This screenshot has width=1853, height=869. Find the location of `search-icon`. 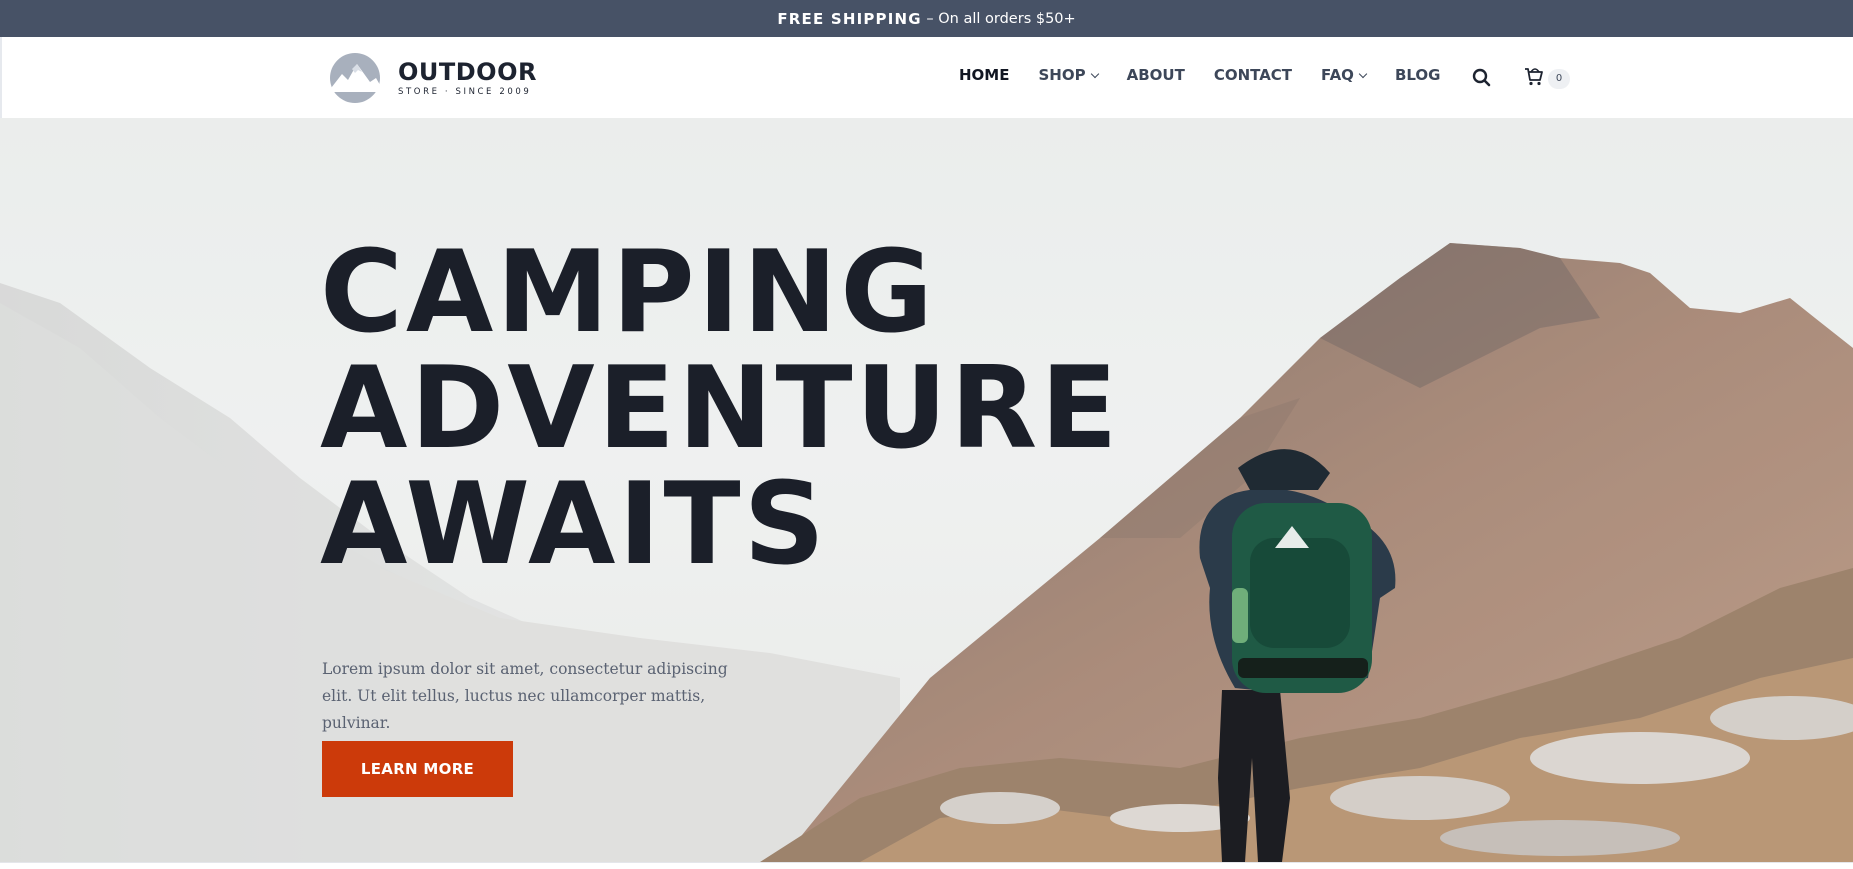

search-icon is located at coordinates (1482, 78).